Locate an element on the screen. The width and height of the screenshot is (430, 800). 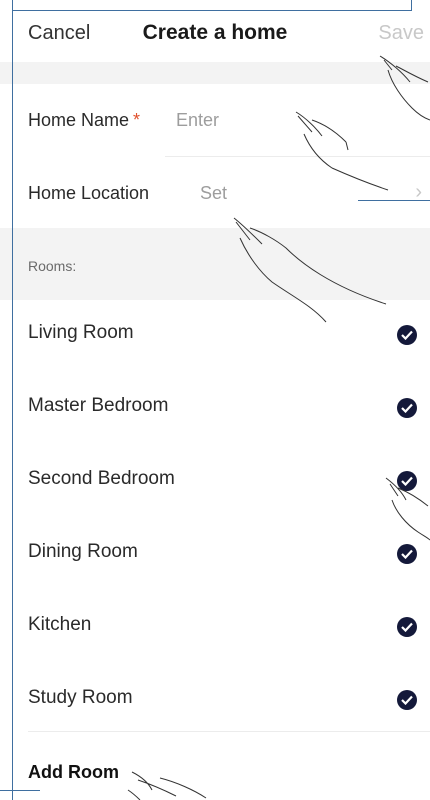
home-name-label: Home Name * is located at coordinates (84, 120).